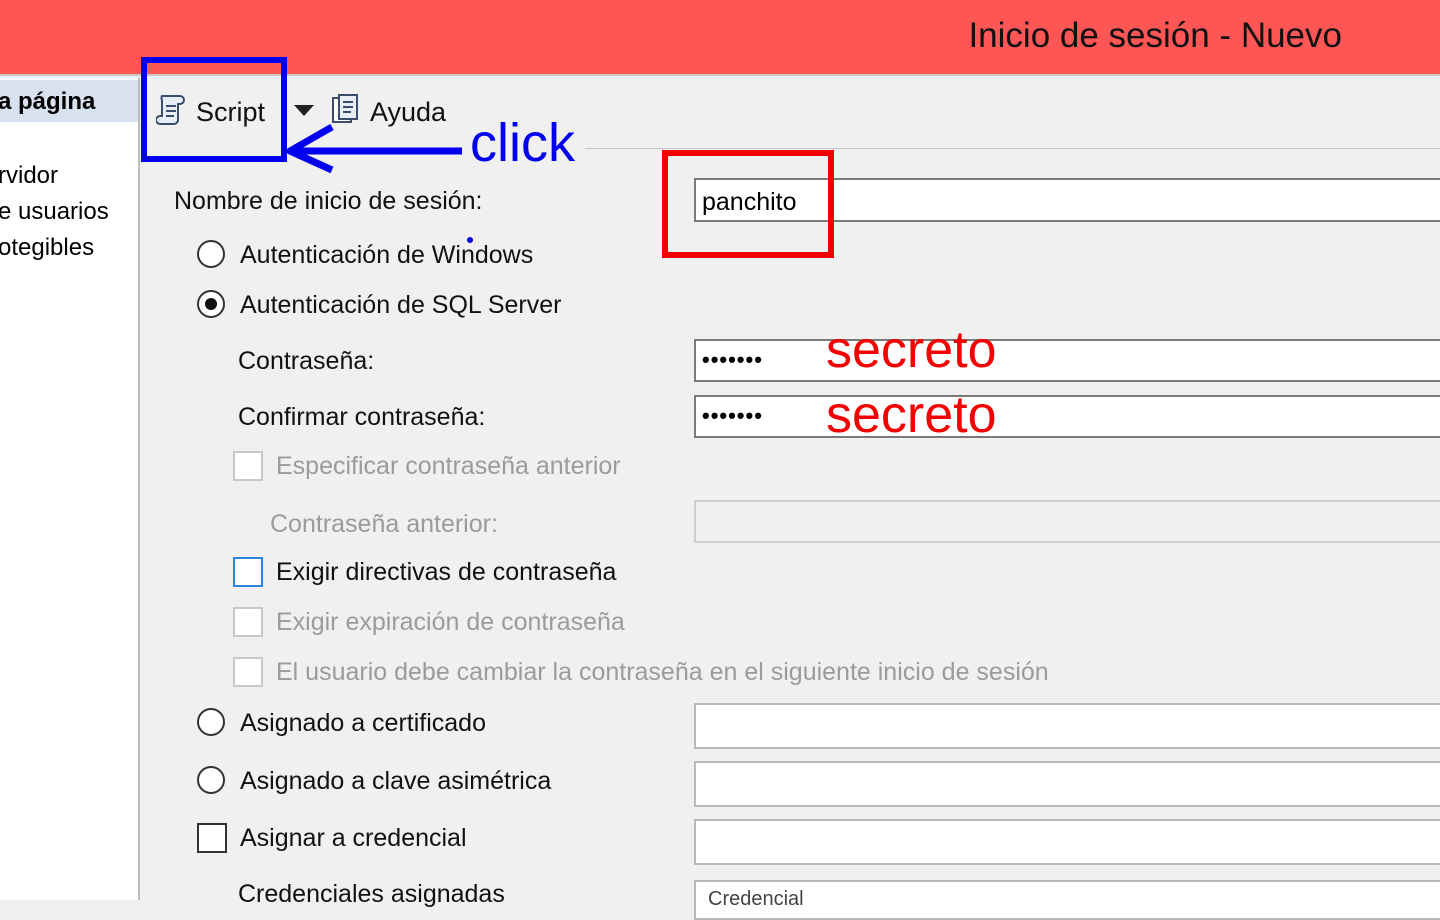 Image resolution: width=1440 pixels, height=920 pixels. What do you see at coordinates (1012, 148) in the screenshot?
I see `toolbar-separator` at bounding box center [1012, 148].